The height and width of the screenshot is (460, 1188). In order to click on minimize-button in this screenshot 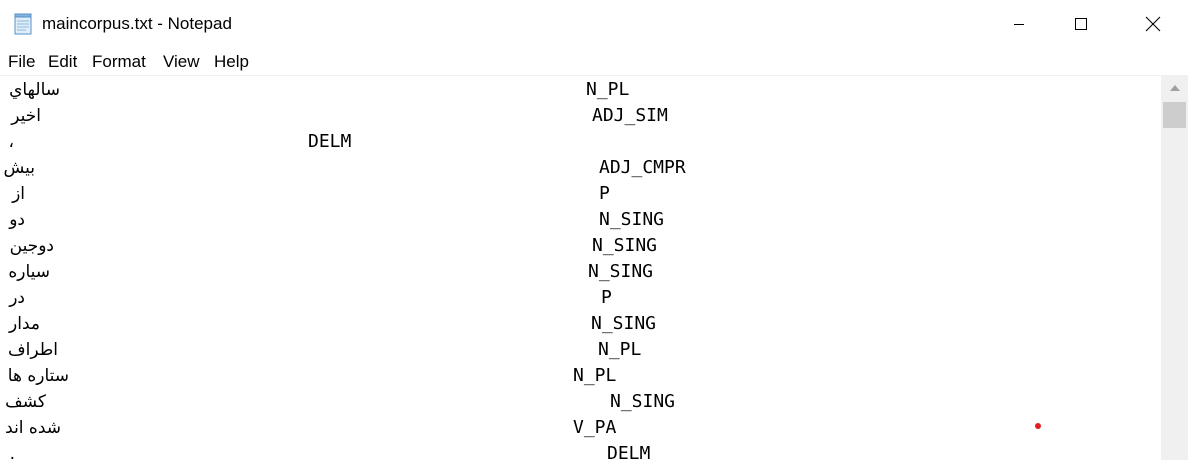, I will do `click(1019, 24)`.